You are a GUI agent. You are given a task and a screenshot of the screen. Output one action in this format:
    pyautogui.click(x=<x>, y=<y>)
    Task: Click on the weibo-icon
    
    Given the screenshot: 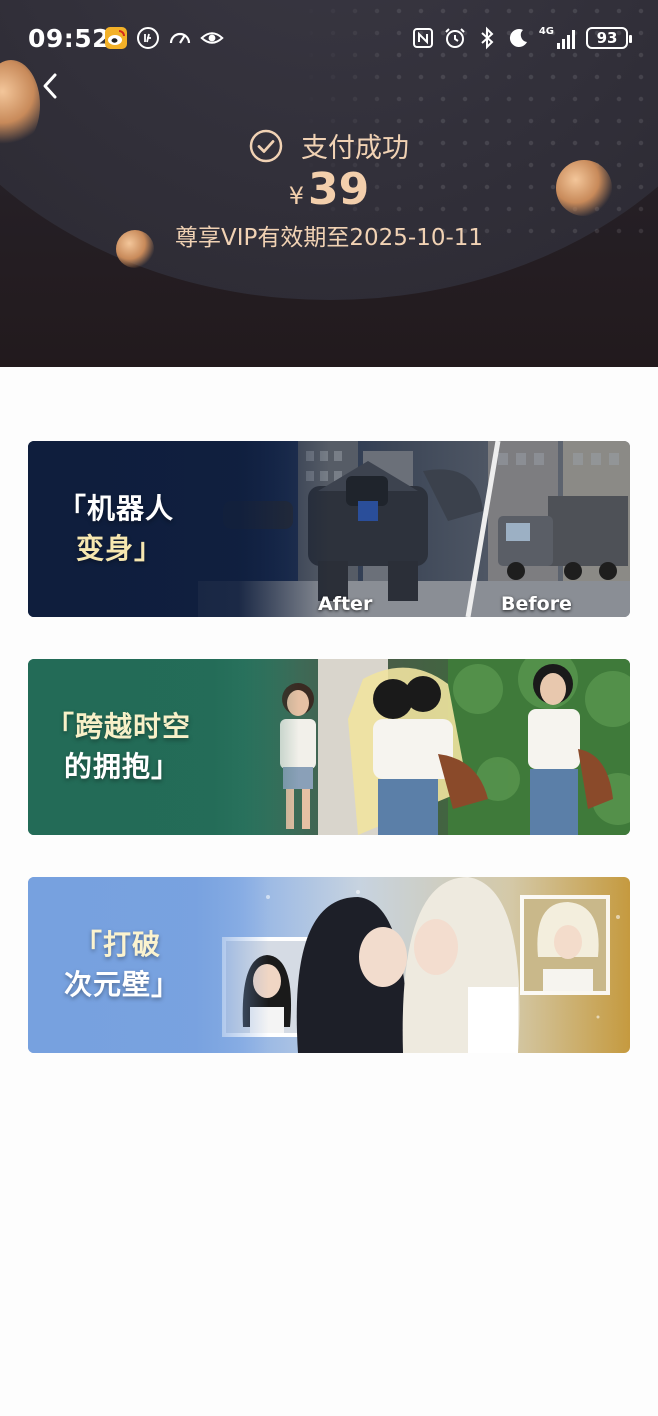 What is the action you would take?
    pyautogui.click(x=116, y=38)
    